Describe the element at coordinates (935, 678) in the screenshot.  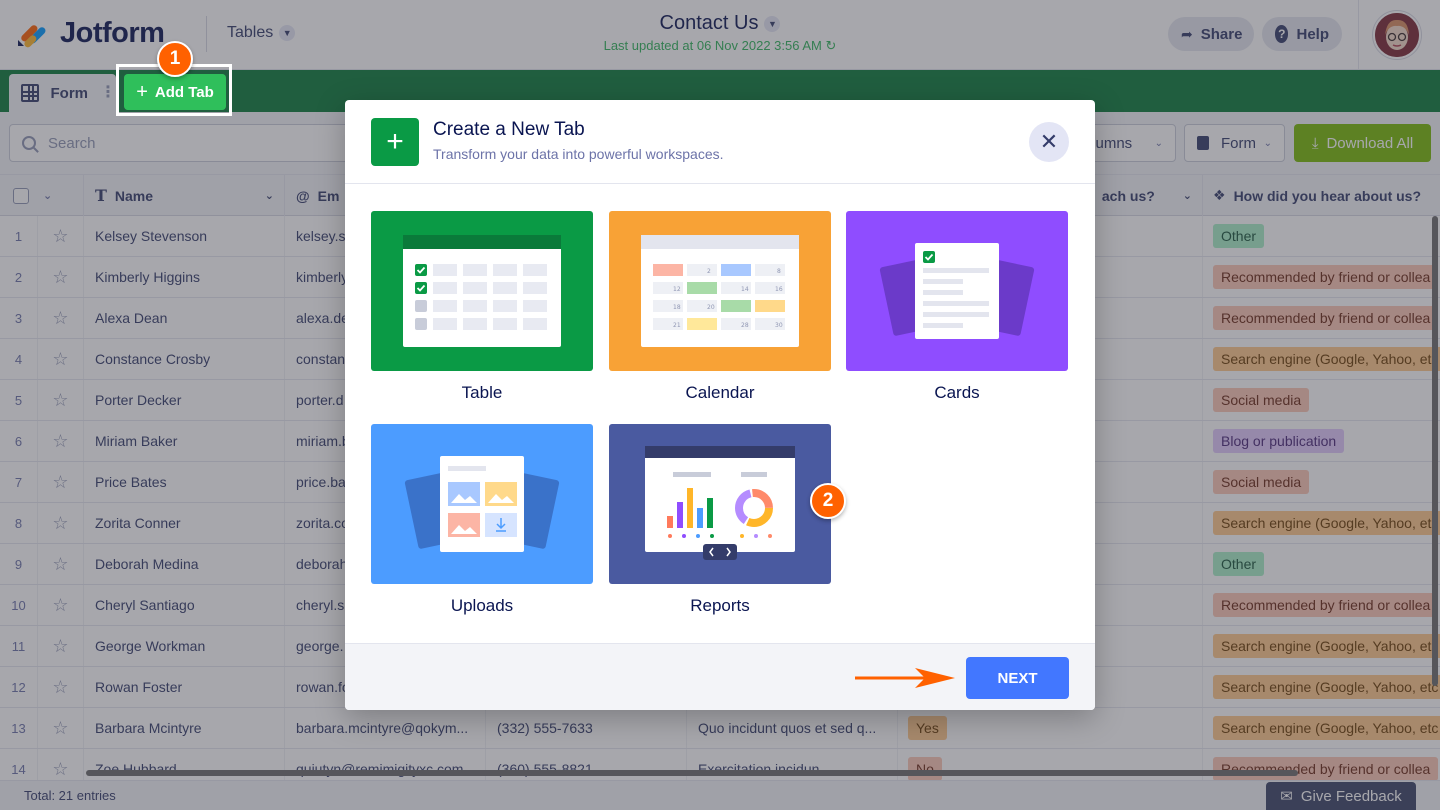
I see `arrow-head-icon` at that location.